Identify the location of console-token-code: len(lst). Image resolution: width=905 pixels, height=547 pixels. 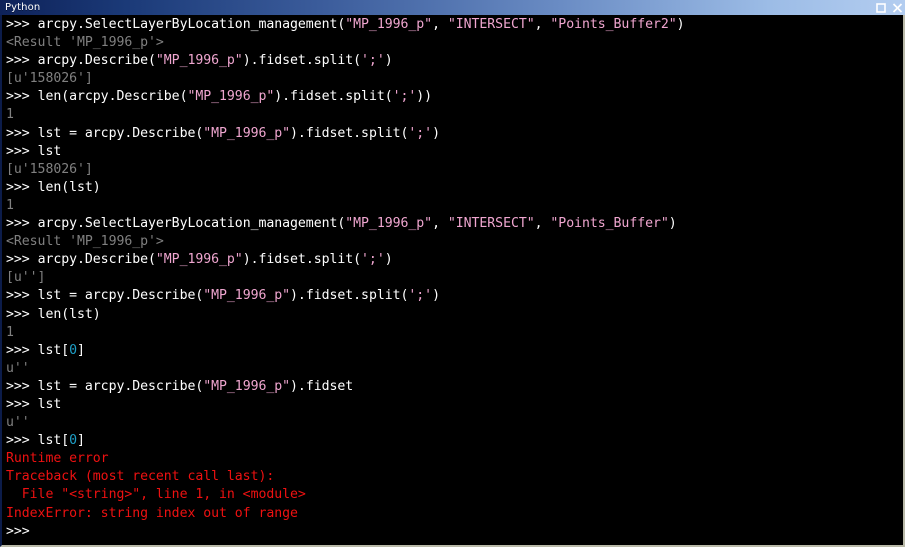
(69, 187).